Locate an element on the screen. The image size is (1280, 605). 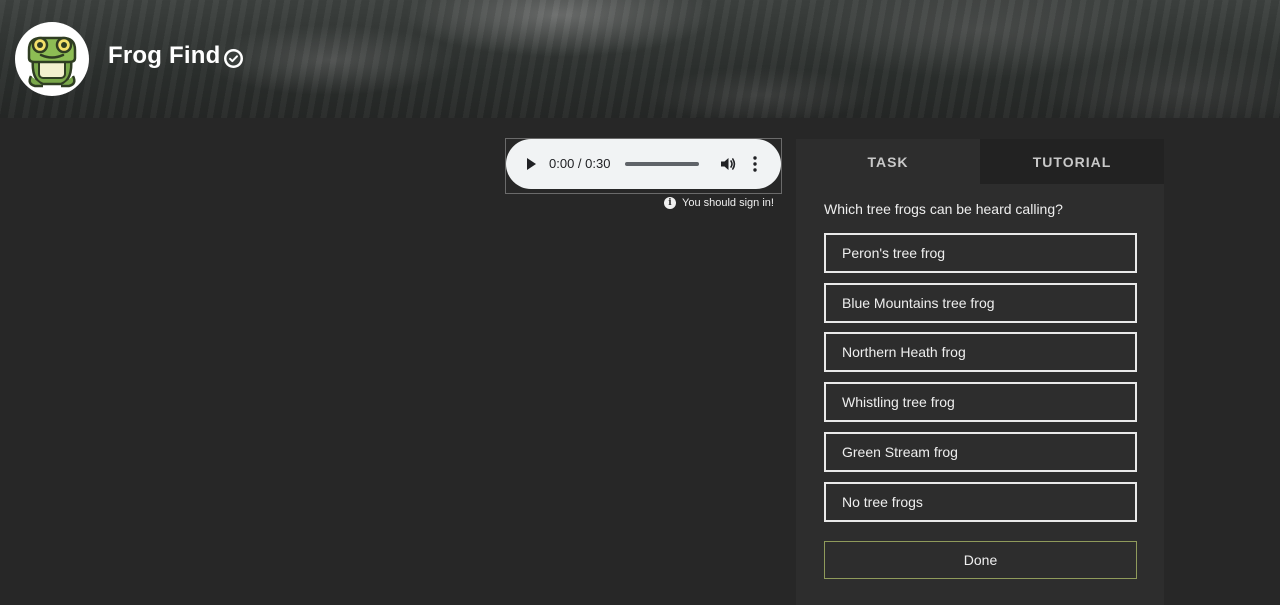
info-icon: i is located at coordinates (670, 203).